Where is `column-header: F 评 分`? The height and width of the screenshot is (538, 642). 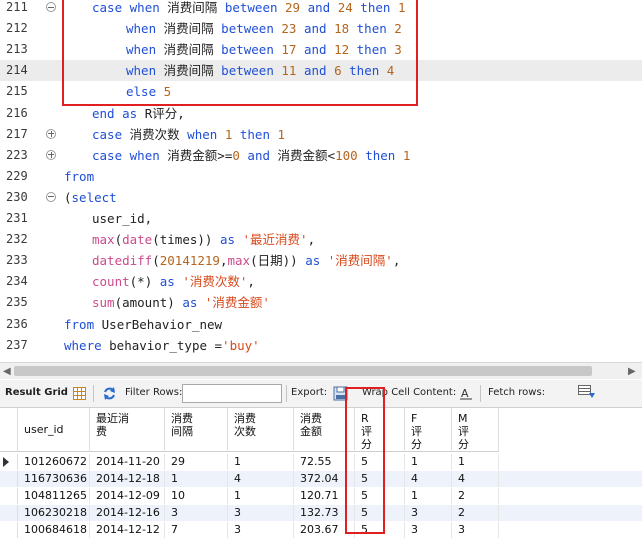 column-header: F 评 分 is located at coordinates (428, 430).